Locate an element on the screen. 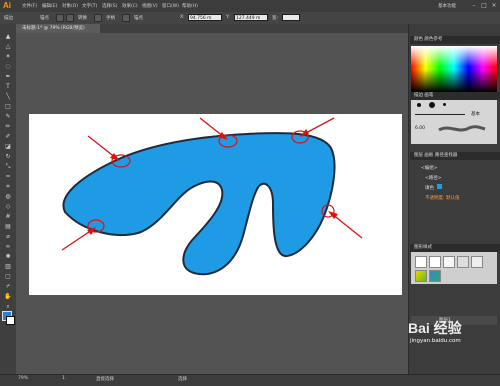 This screenshot has height=386, width=500. window-controls: – □ × is located at coordinates (485, 6).